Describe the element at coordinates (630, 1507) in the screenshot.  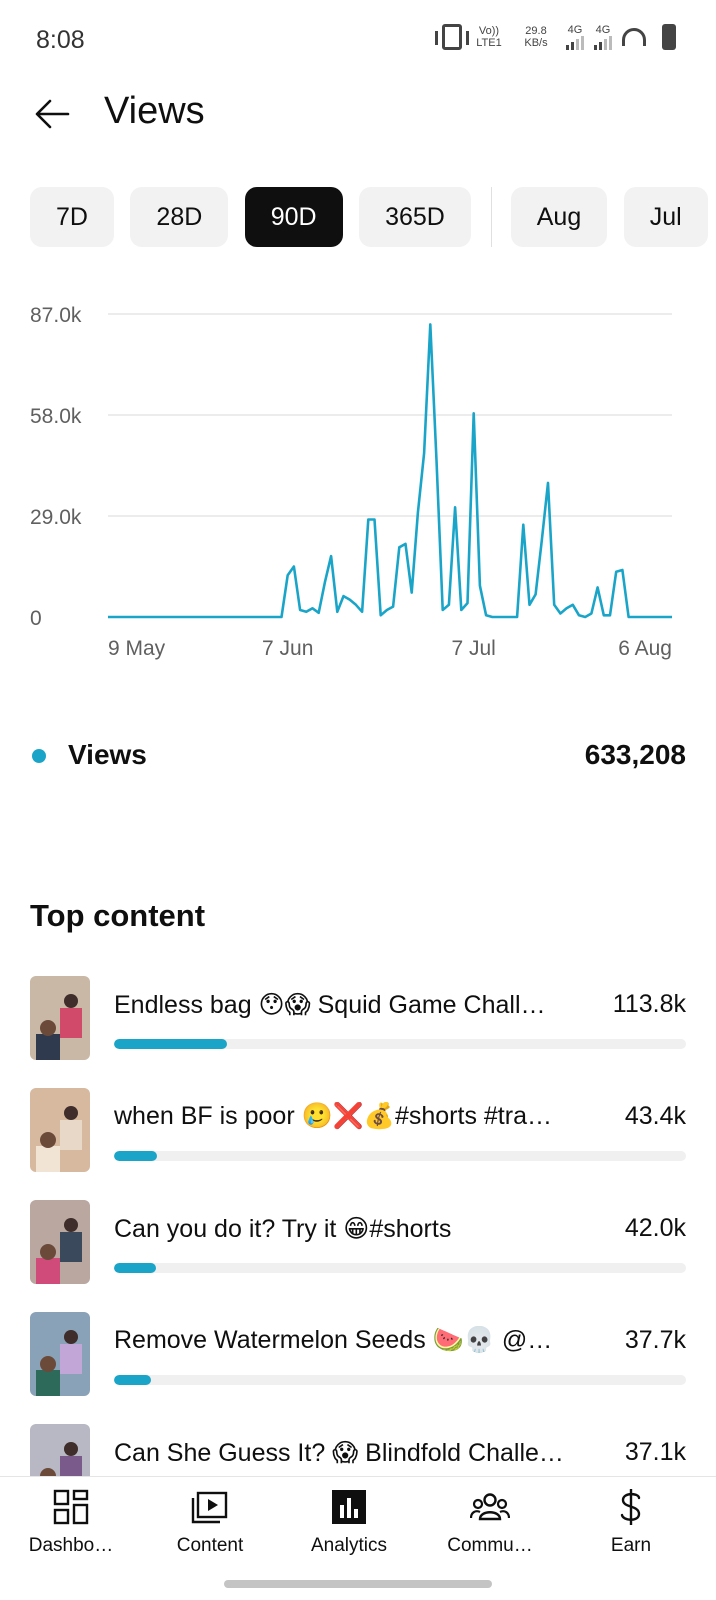
I see `dollar-icon` at that location.